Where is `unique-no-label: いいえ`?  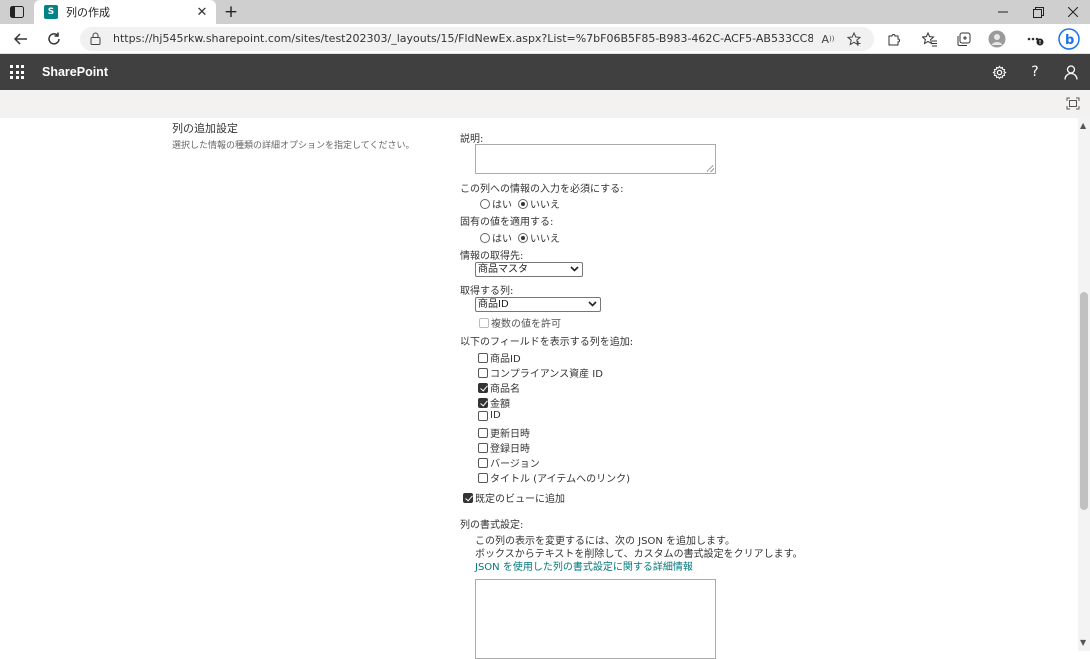 unique-no-label: いいえ is located at coordinates (545, 239).